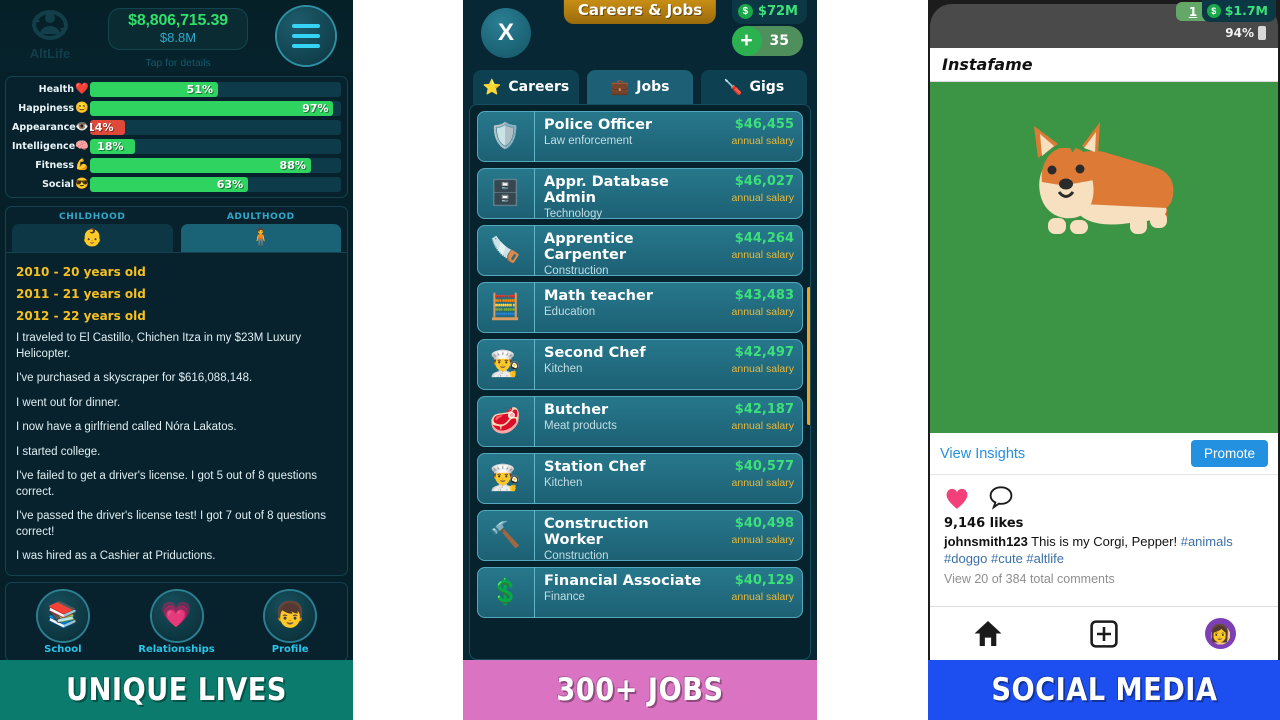 The image size is (1280, 720). I want to click on close-icon: X, so click(505, 32).